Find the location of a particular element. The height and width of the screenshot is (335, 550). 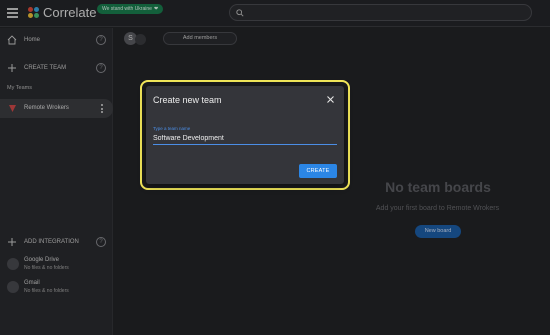

dialog-title: Create new team is located at coordinates (187, 100).